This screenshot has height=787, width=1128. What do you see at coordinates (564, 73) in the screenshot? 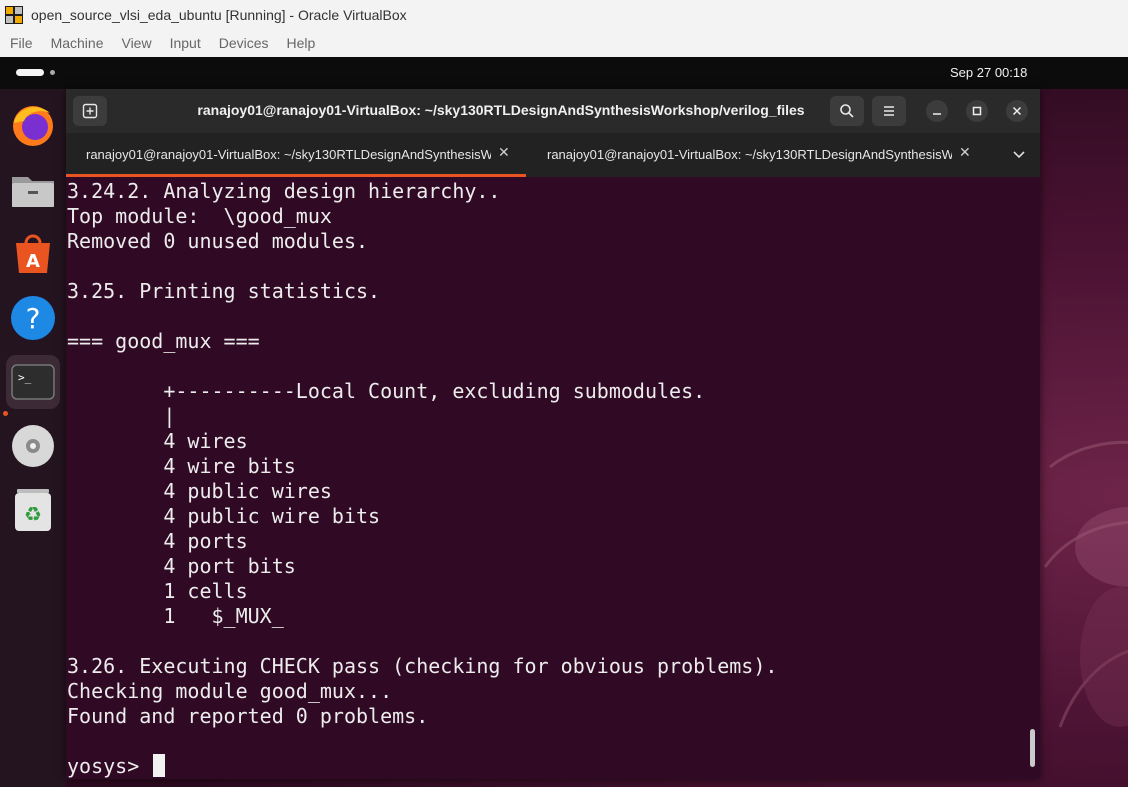
I see `gnome-top-bar: Sep 27 00:18` at bounding box center [564, 73].